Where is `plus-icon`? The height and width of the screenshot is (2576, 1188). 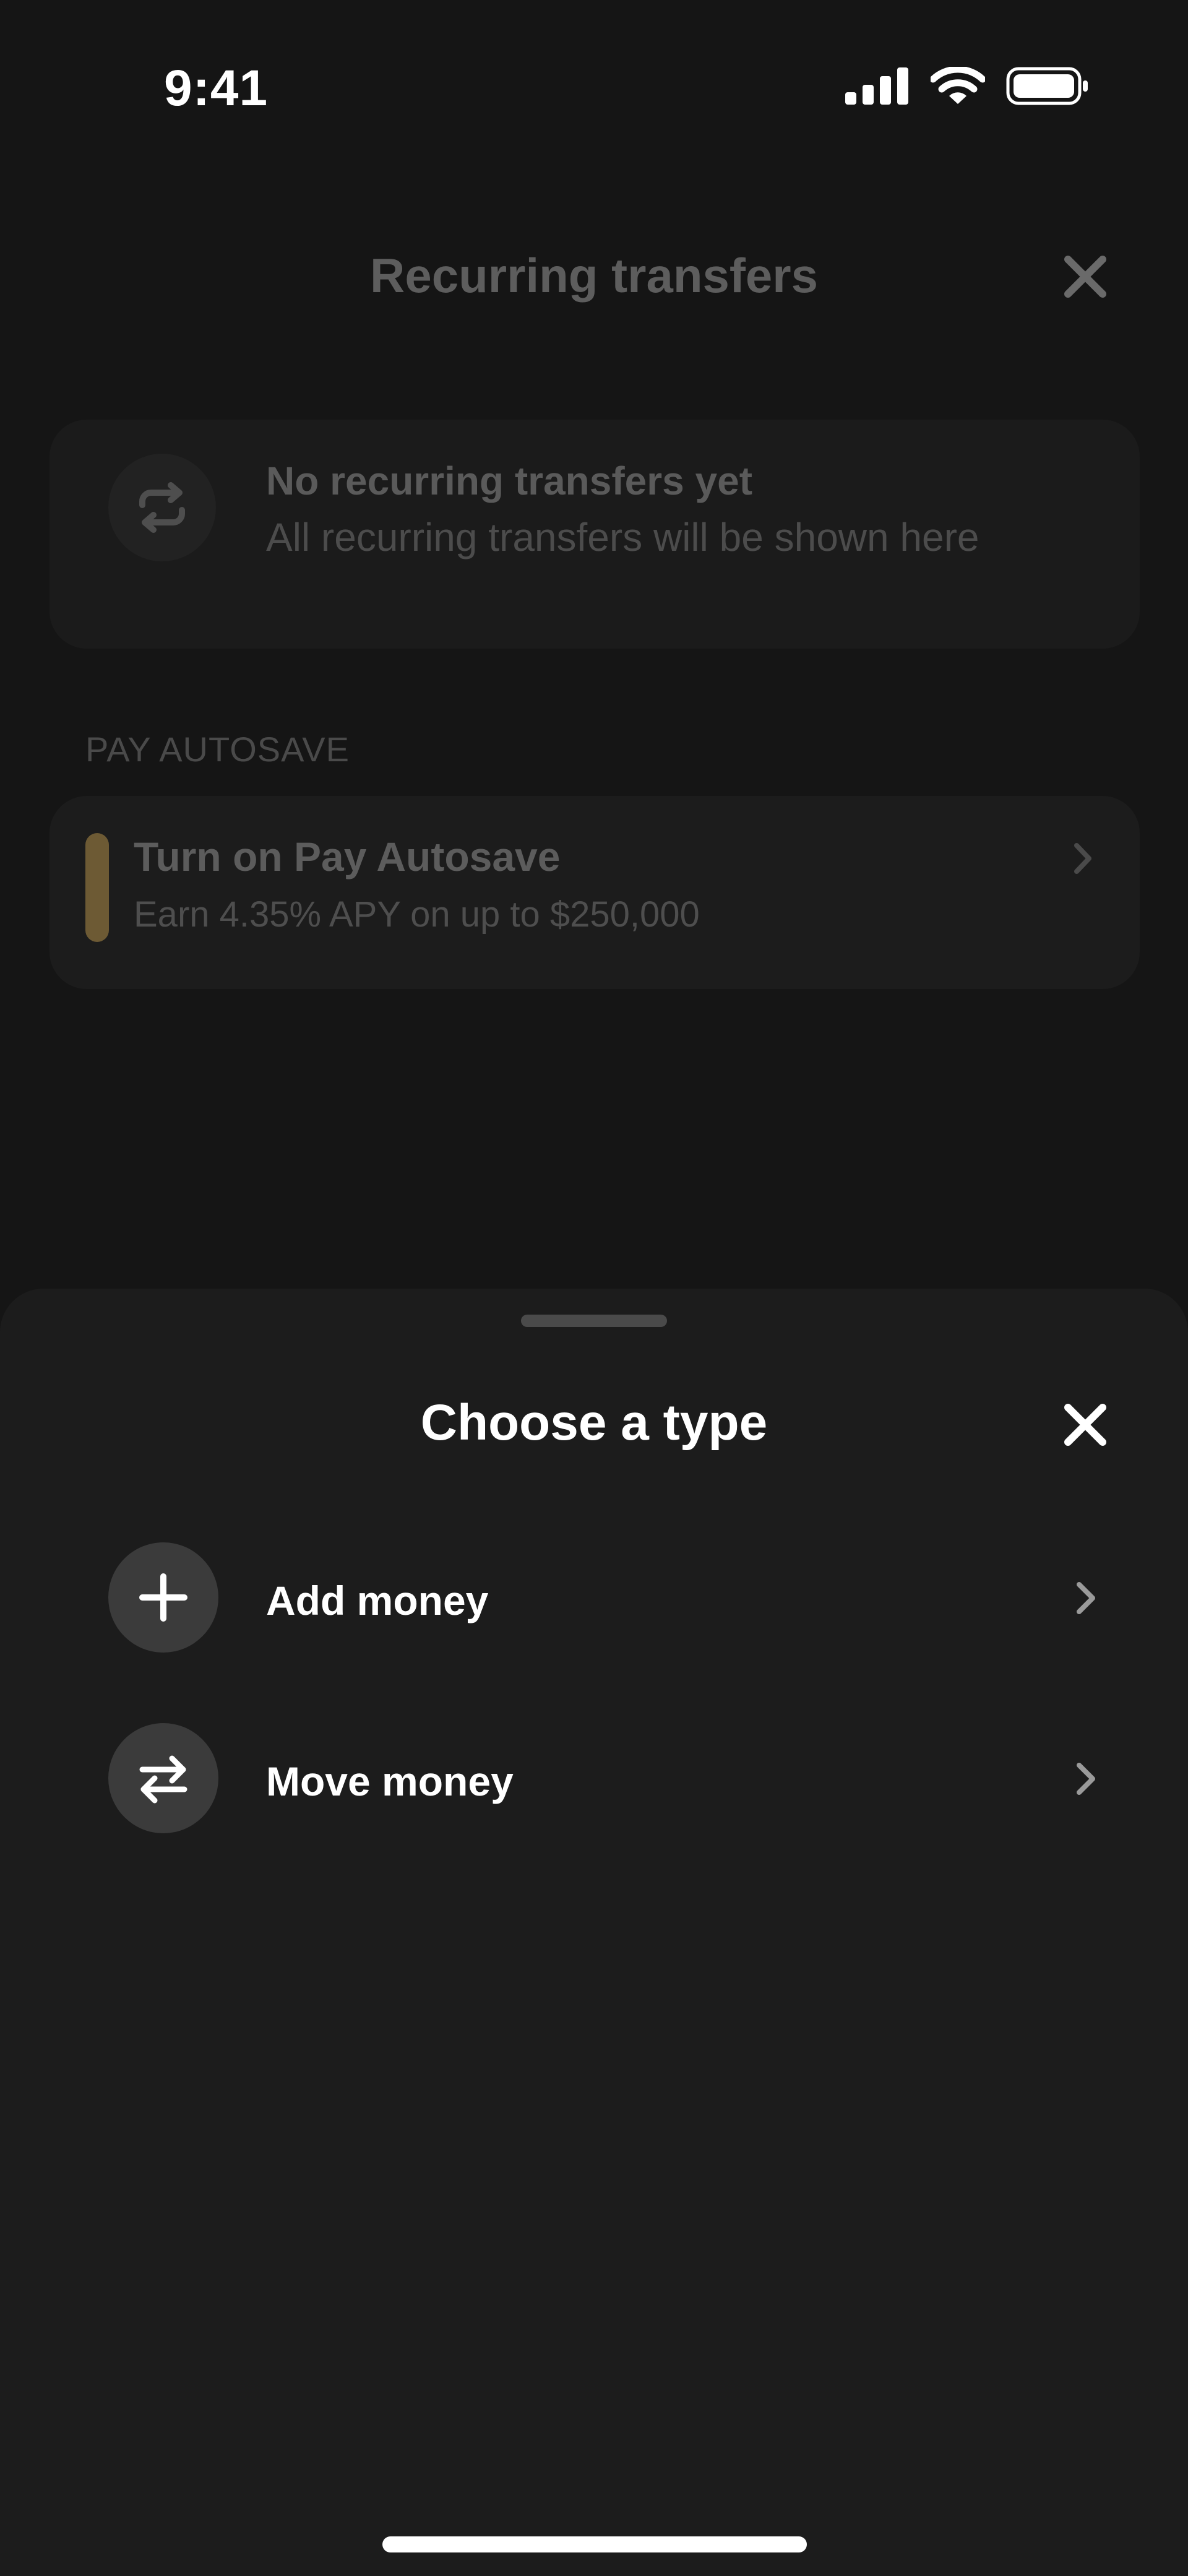
plus-icon is located at coordinates (163, 1597).